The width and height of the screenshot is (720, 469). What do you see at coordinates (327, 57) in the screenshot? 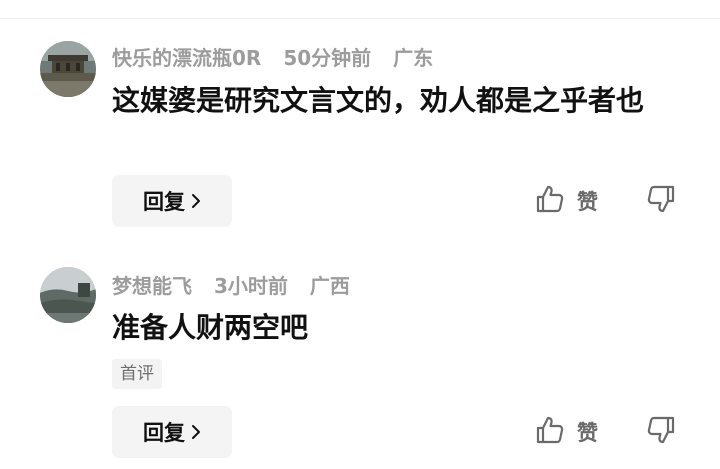
I see `timestamp: 50分钟前` at bounding box center [327, 57].